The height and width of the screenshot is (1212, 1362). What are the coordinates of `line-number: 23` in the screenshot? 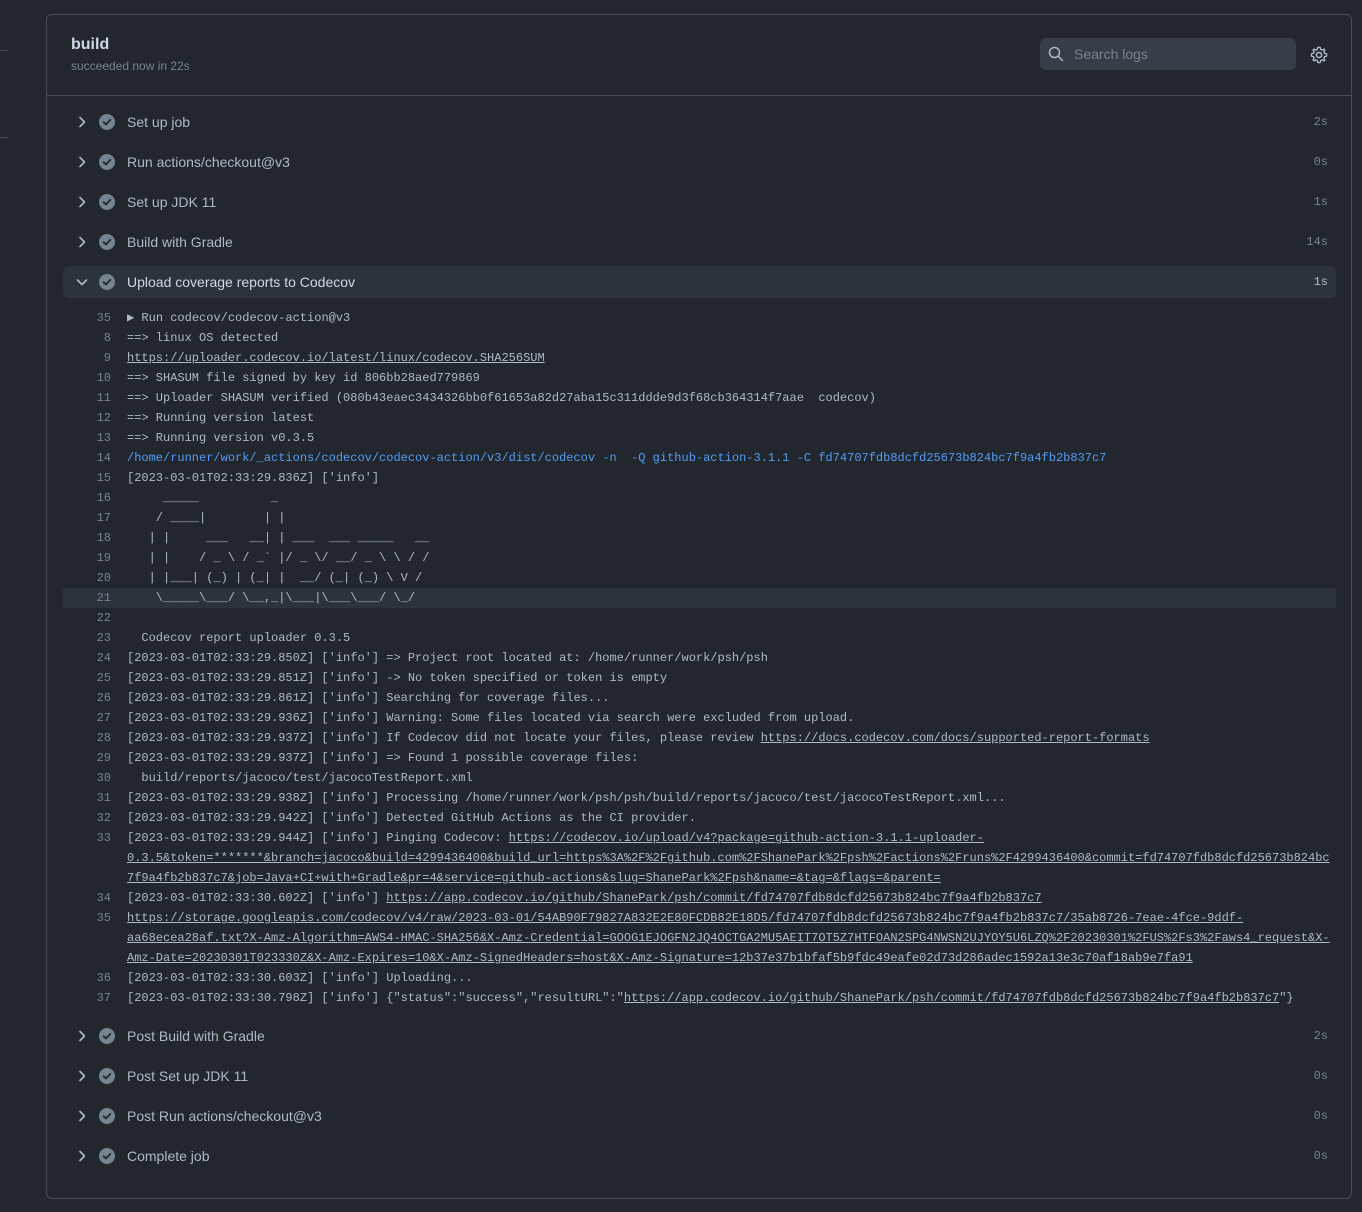 It's located at (87, 638).